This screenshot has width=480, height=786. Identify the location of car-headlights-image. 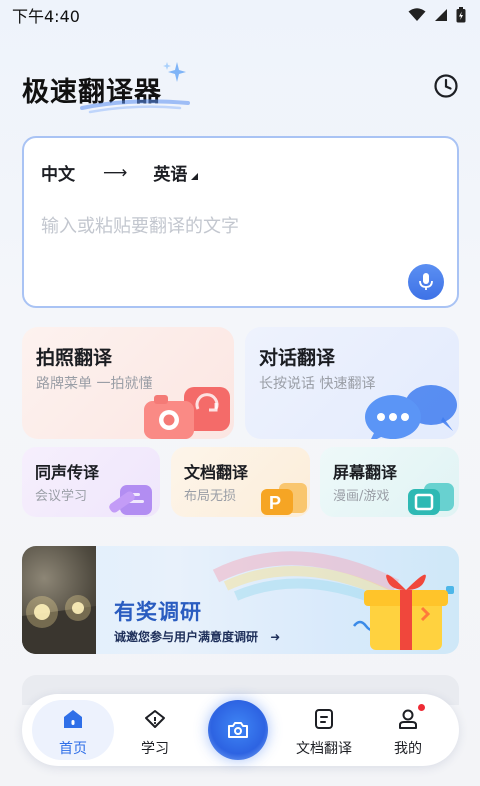
(59, 600).